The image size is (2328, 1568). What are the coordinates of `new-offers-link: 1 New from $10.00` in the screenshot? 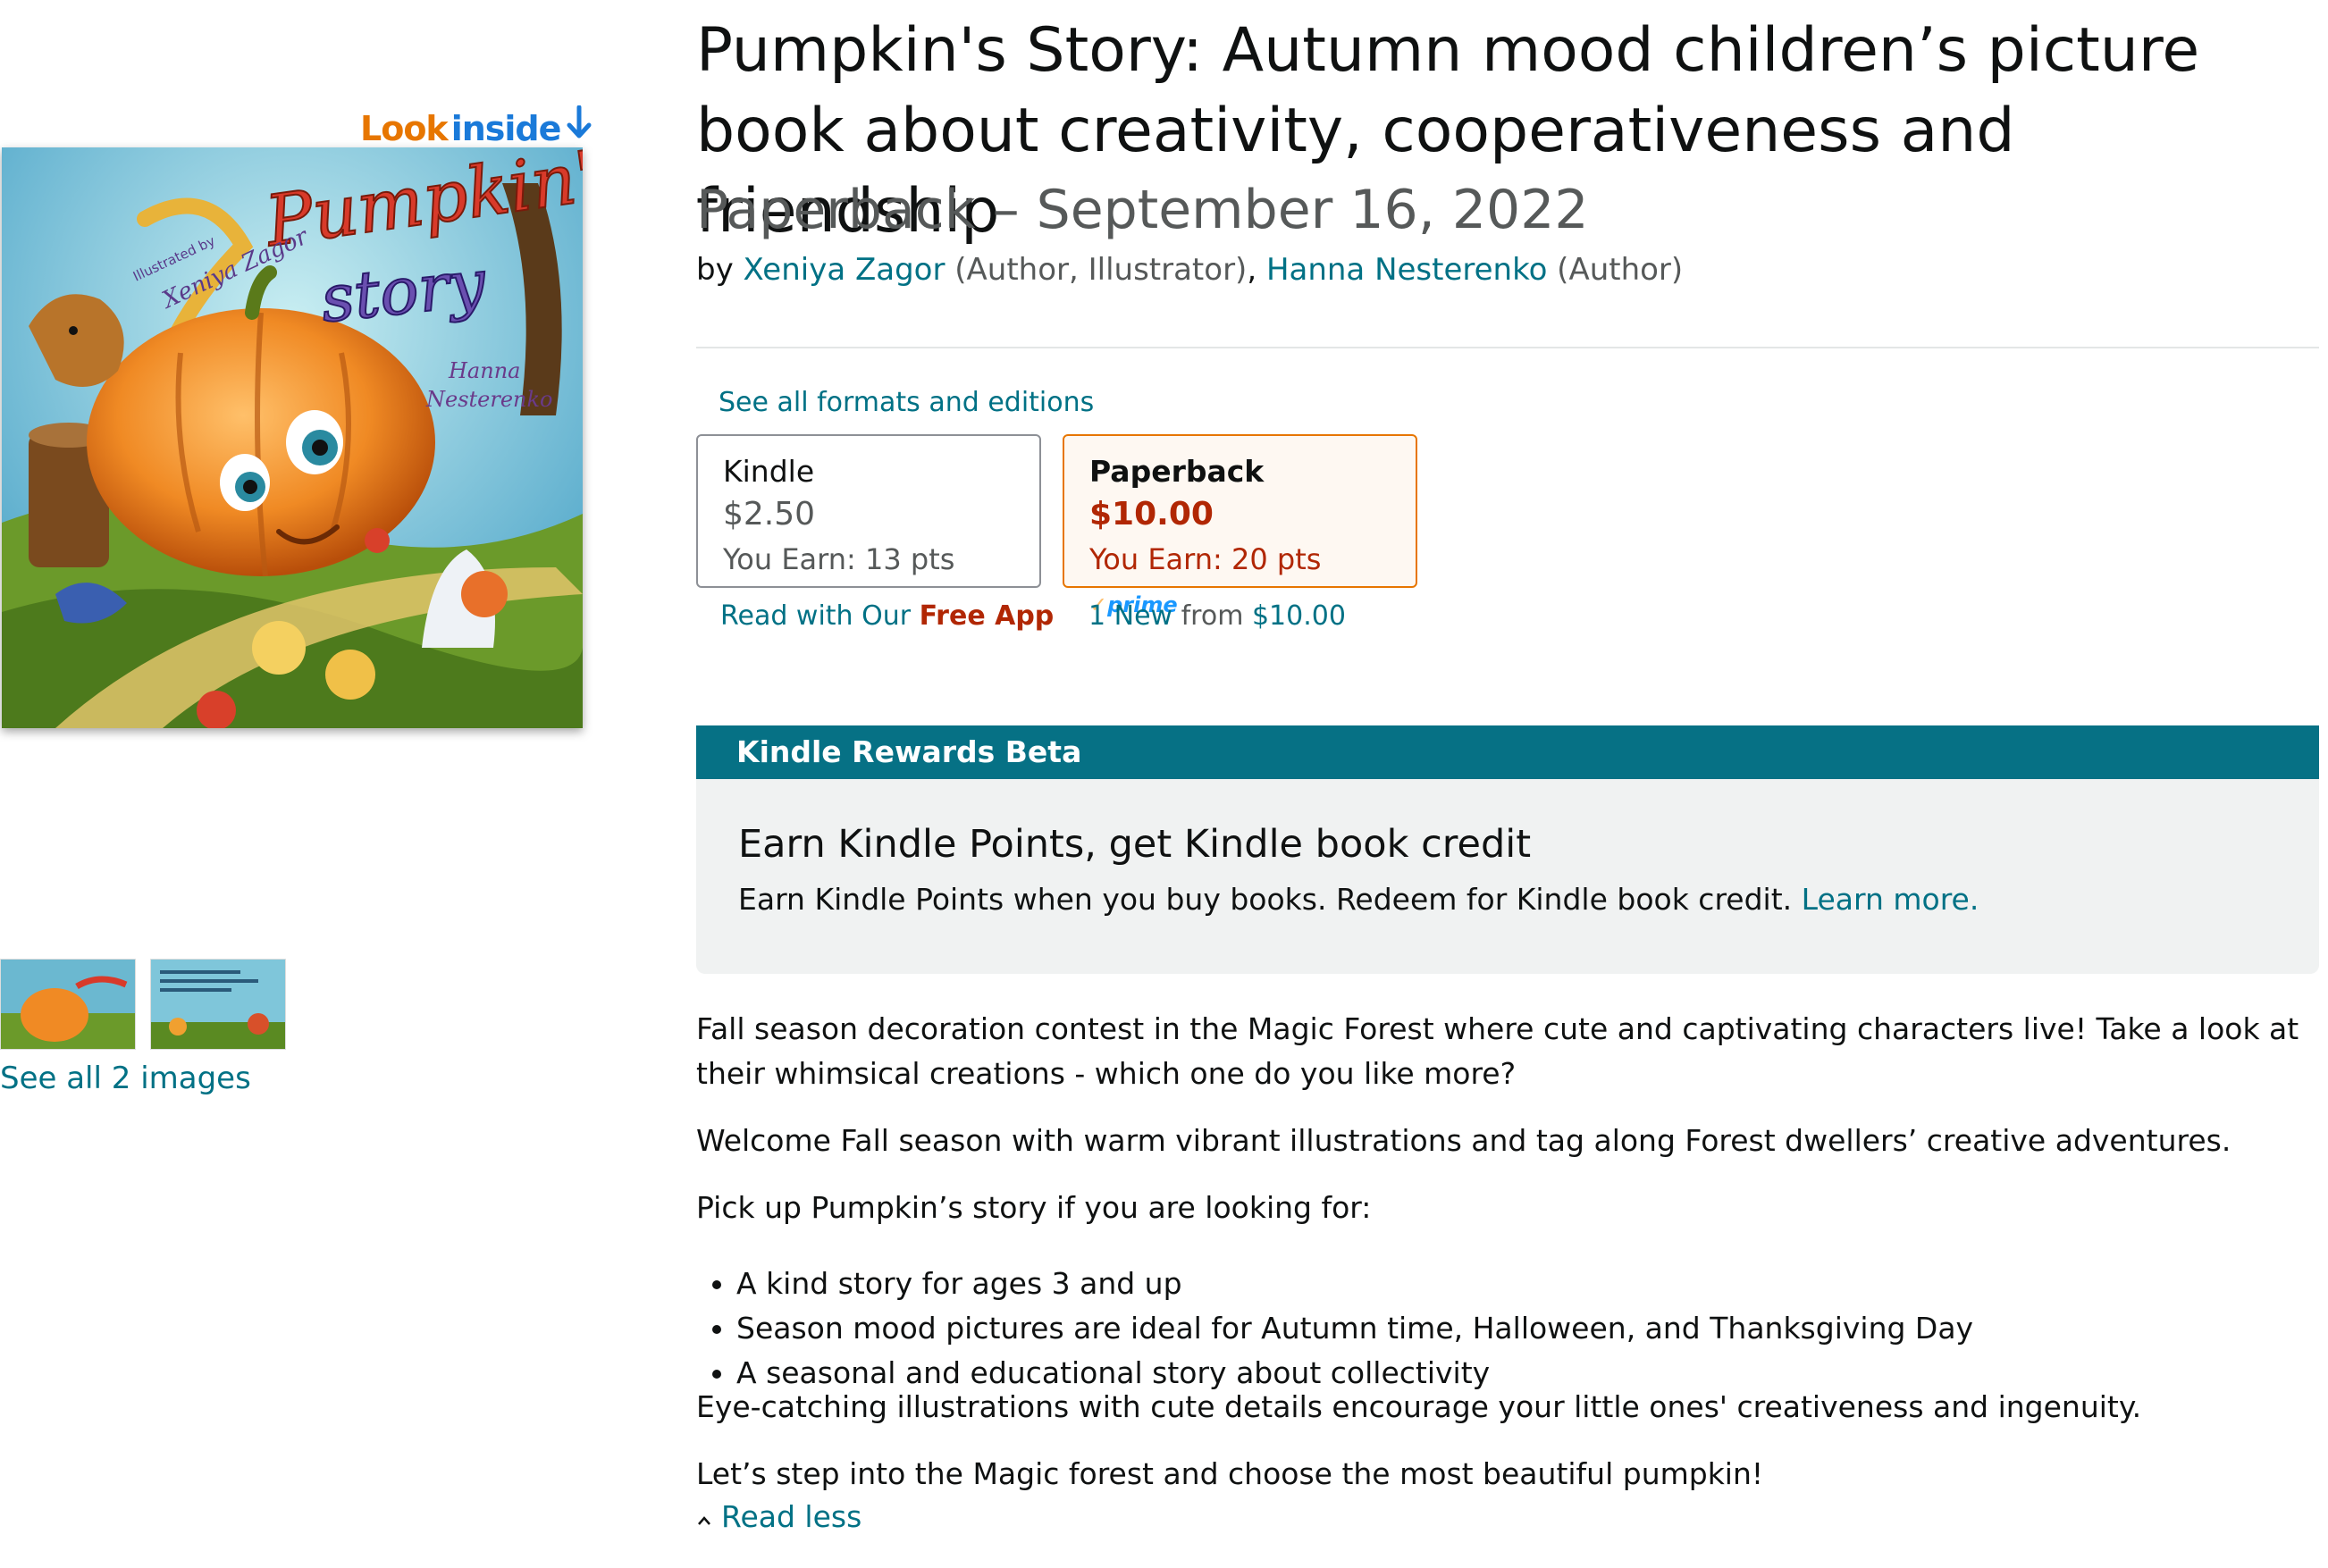 It's located at (1217, 616).